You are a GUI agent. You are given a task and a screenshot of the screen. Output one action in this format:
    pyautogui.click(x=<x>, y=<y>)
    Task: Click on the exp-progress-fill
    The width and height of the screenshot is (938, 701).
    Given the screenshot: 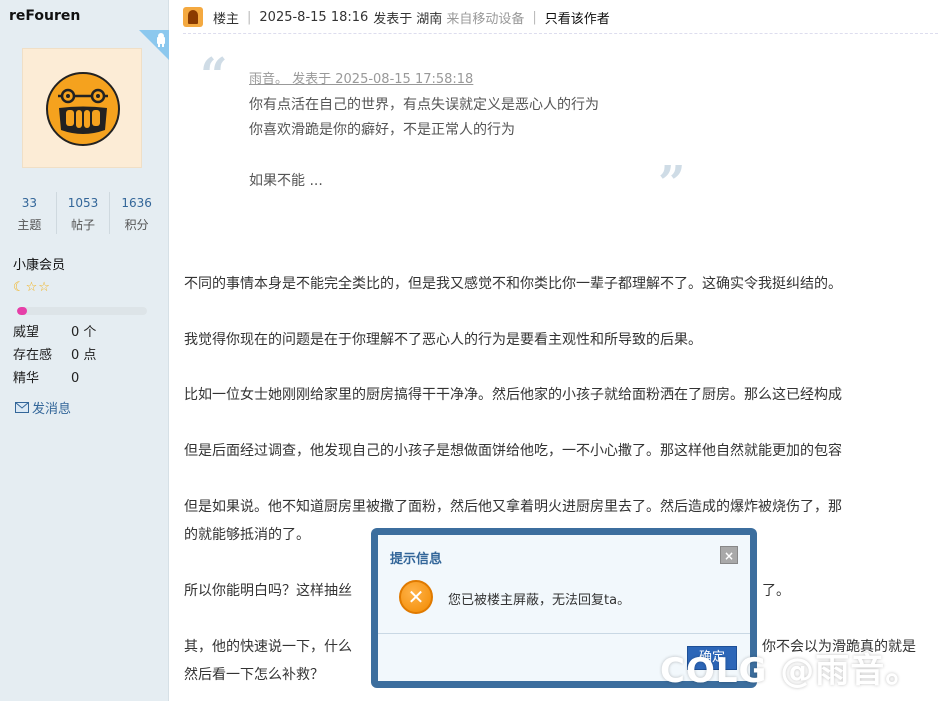 What is the action you would take?
    pyautogui.click(x=22, y=311)
    